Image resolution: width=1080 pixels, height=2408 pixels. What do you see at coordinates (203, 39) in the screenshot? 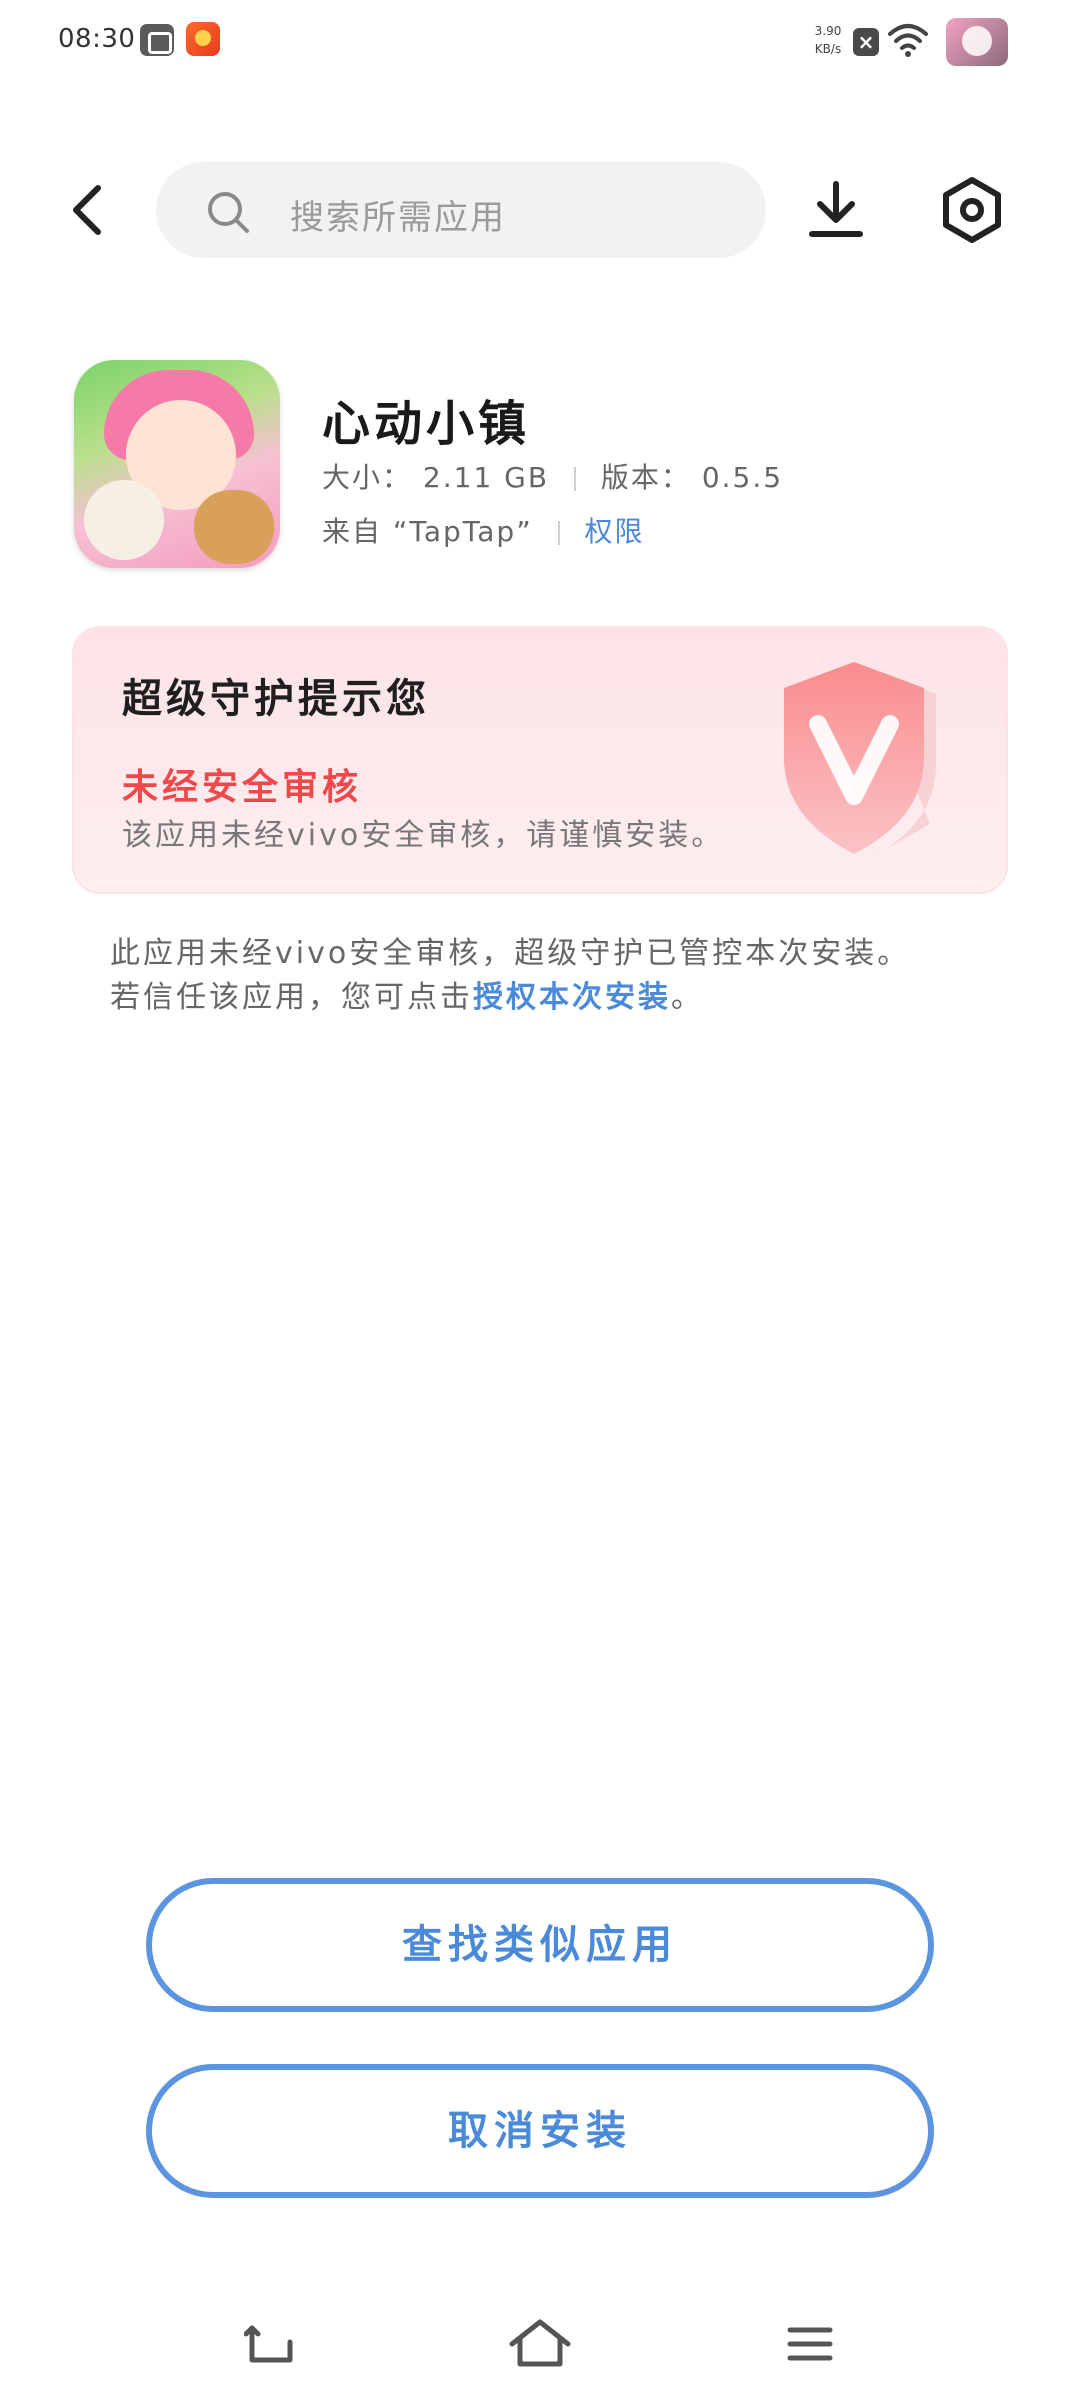
I see `notification-game-icon` at bounding box center [203, 39].